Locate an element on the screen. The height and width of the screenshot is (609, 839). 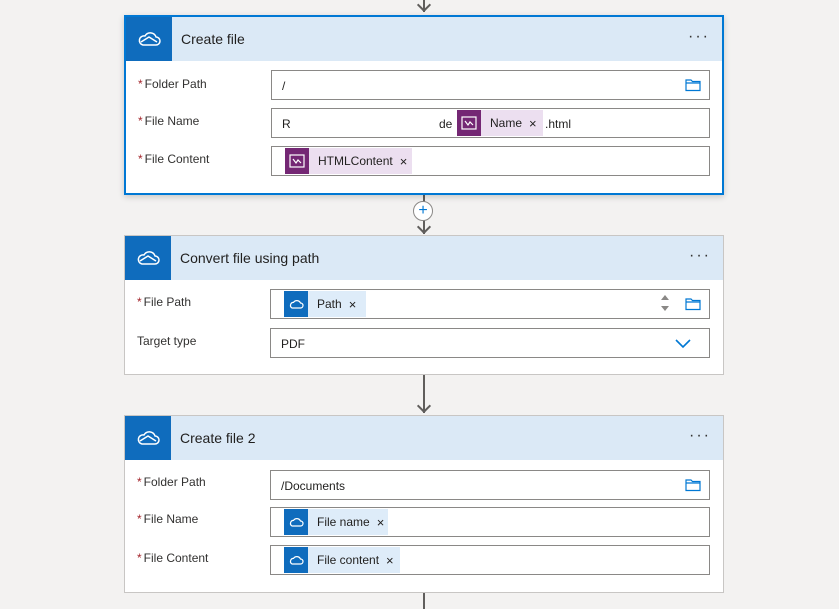
dynamic-token-path: Path × is located at coordinates (325, 304).